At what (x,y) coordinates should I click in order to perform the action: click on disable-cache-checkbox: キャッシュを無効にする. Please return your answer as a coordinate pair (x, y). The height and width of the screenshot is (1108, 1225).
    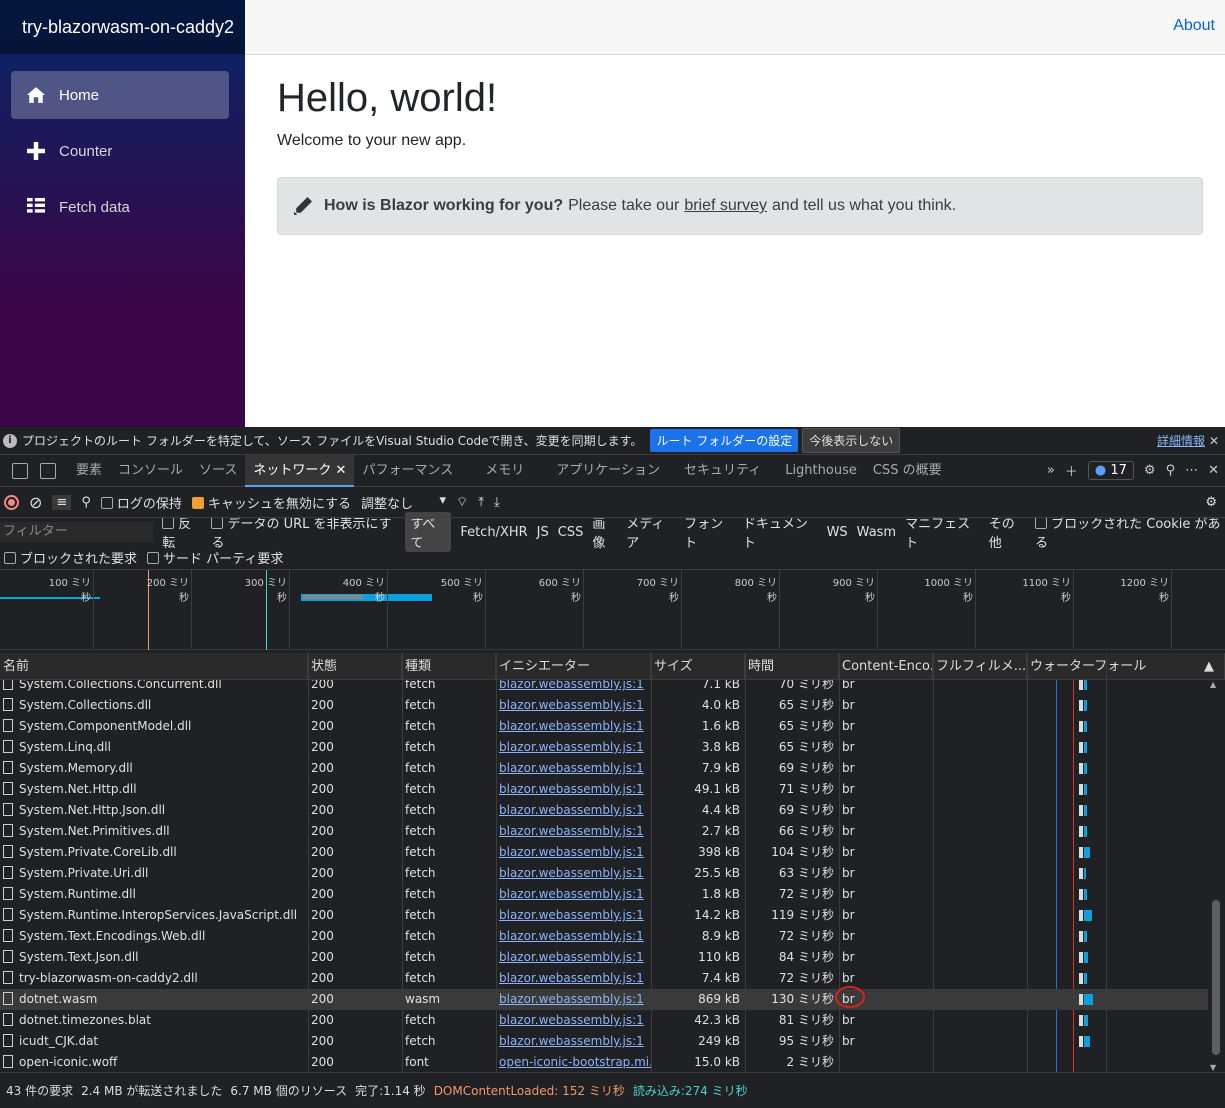
    Looking at the image, I should click on (271, 502).